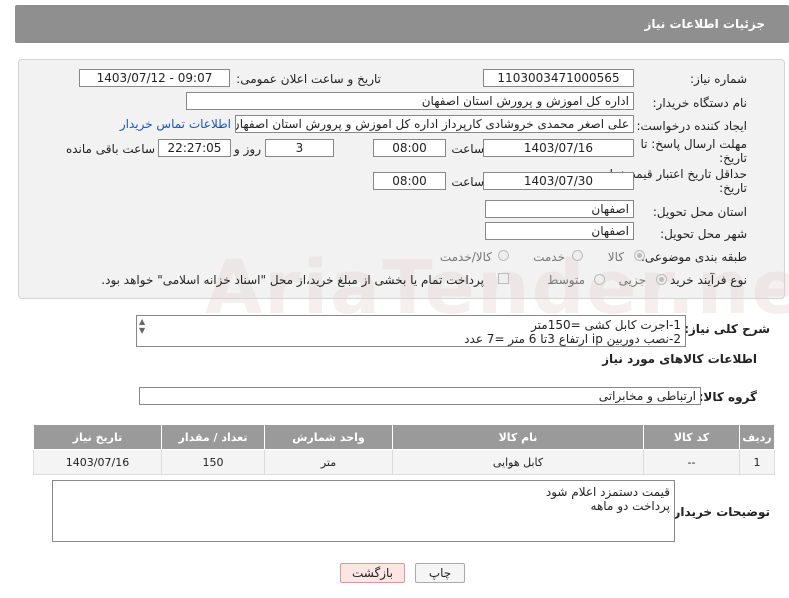 The width and height of the screenshot is (789, 598). Describe the element at coordinates (558, 78) in the screenshot. I see `need-number-field: 1103003471000565` at that location.